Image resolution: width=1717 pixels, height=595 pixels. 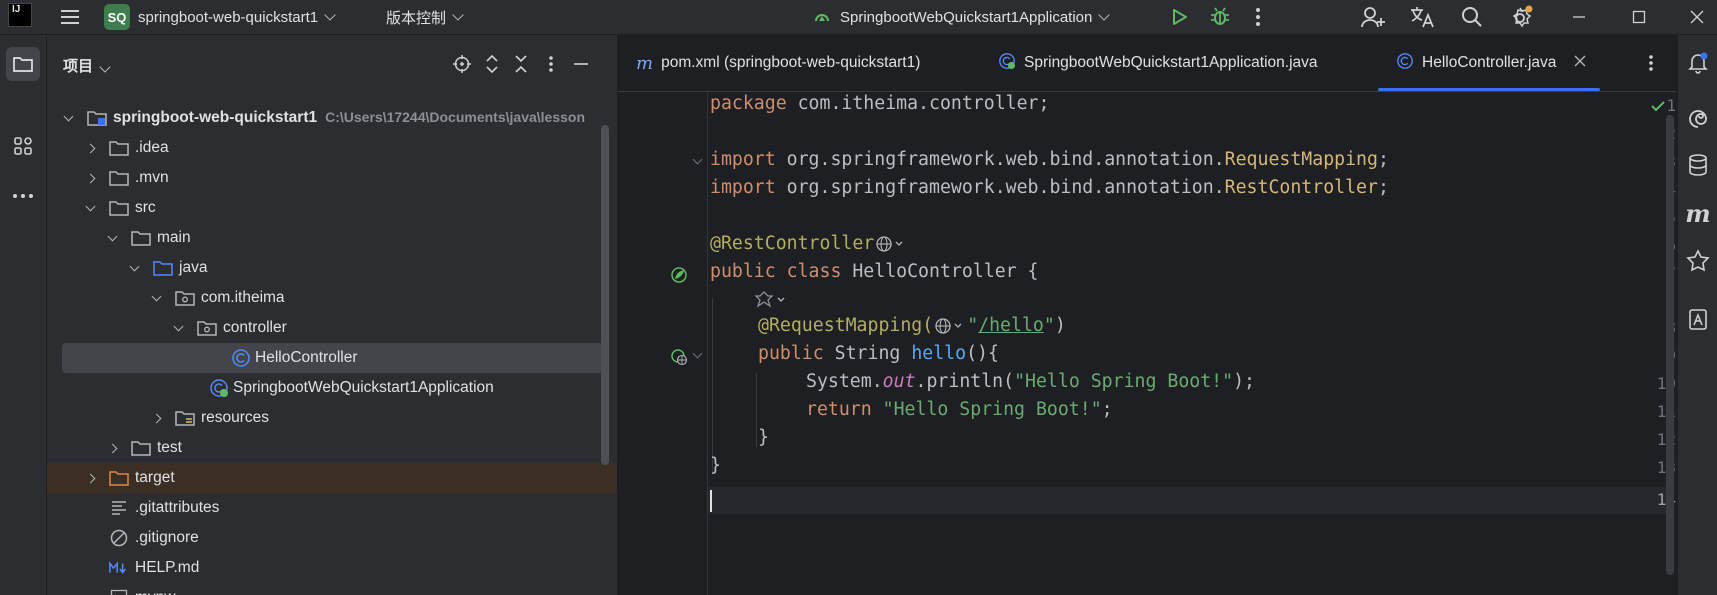 I want to click on ai-assistant-spiral-icon, so click(x=1698, y=119).